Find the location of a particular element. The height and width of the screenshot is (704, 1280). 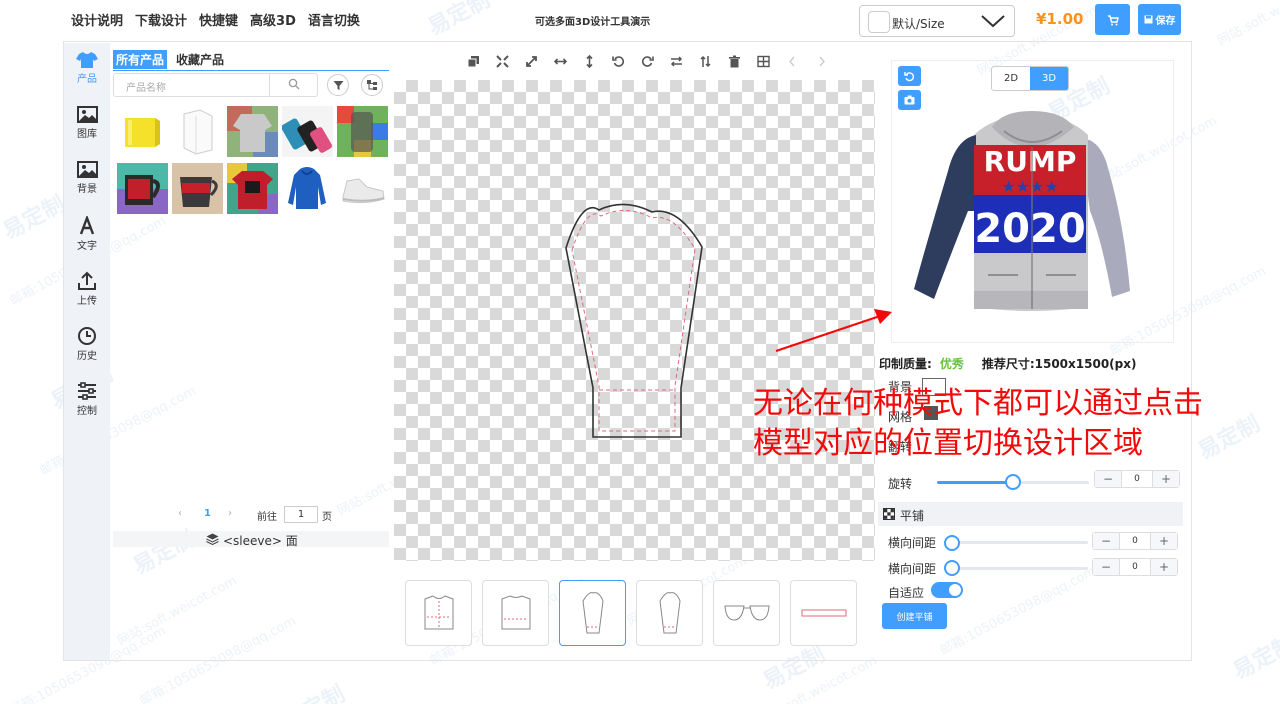

mode-3d-button: 3D is located at coordinates (1049, 78).